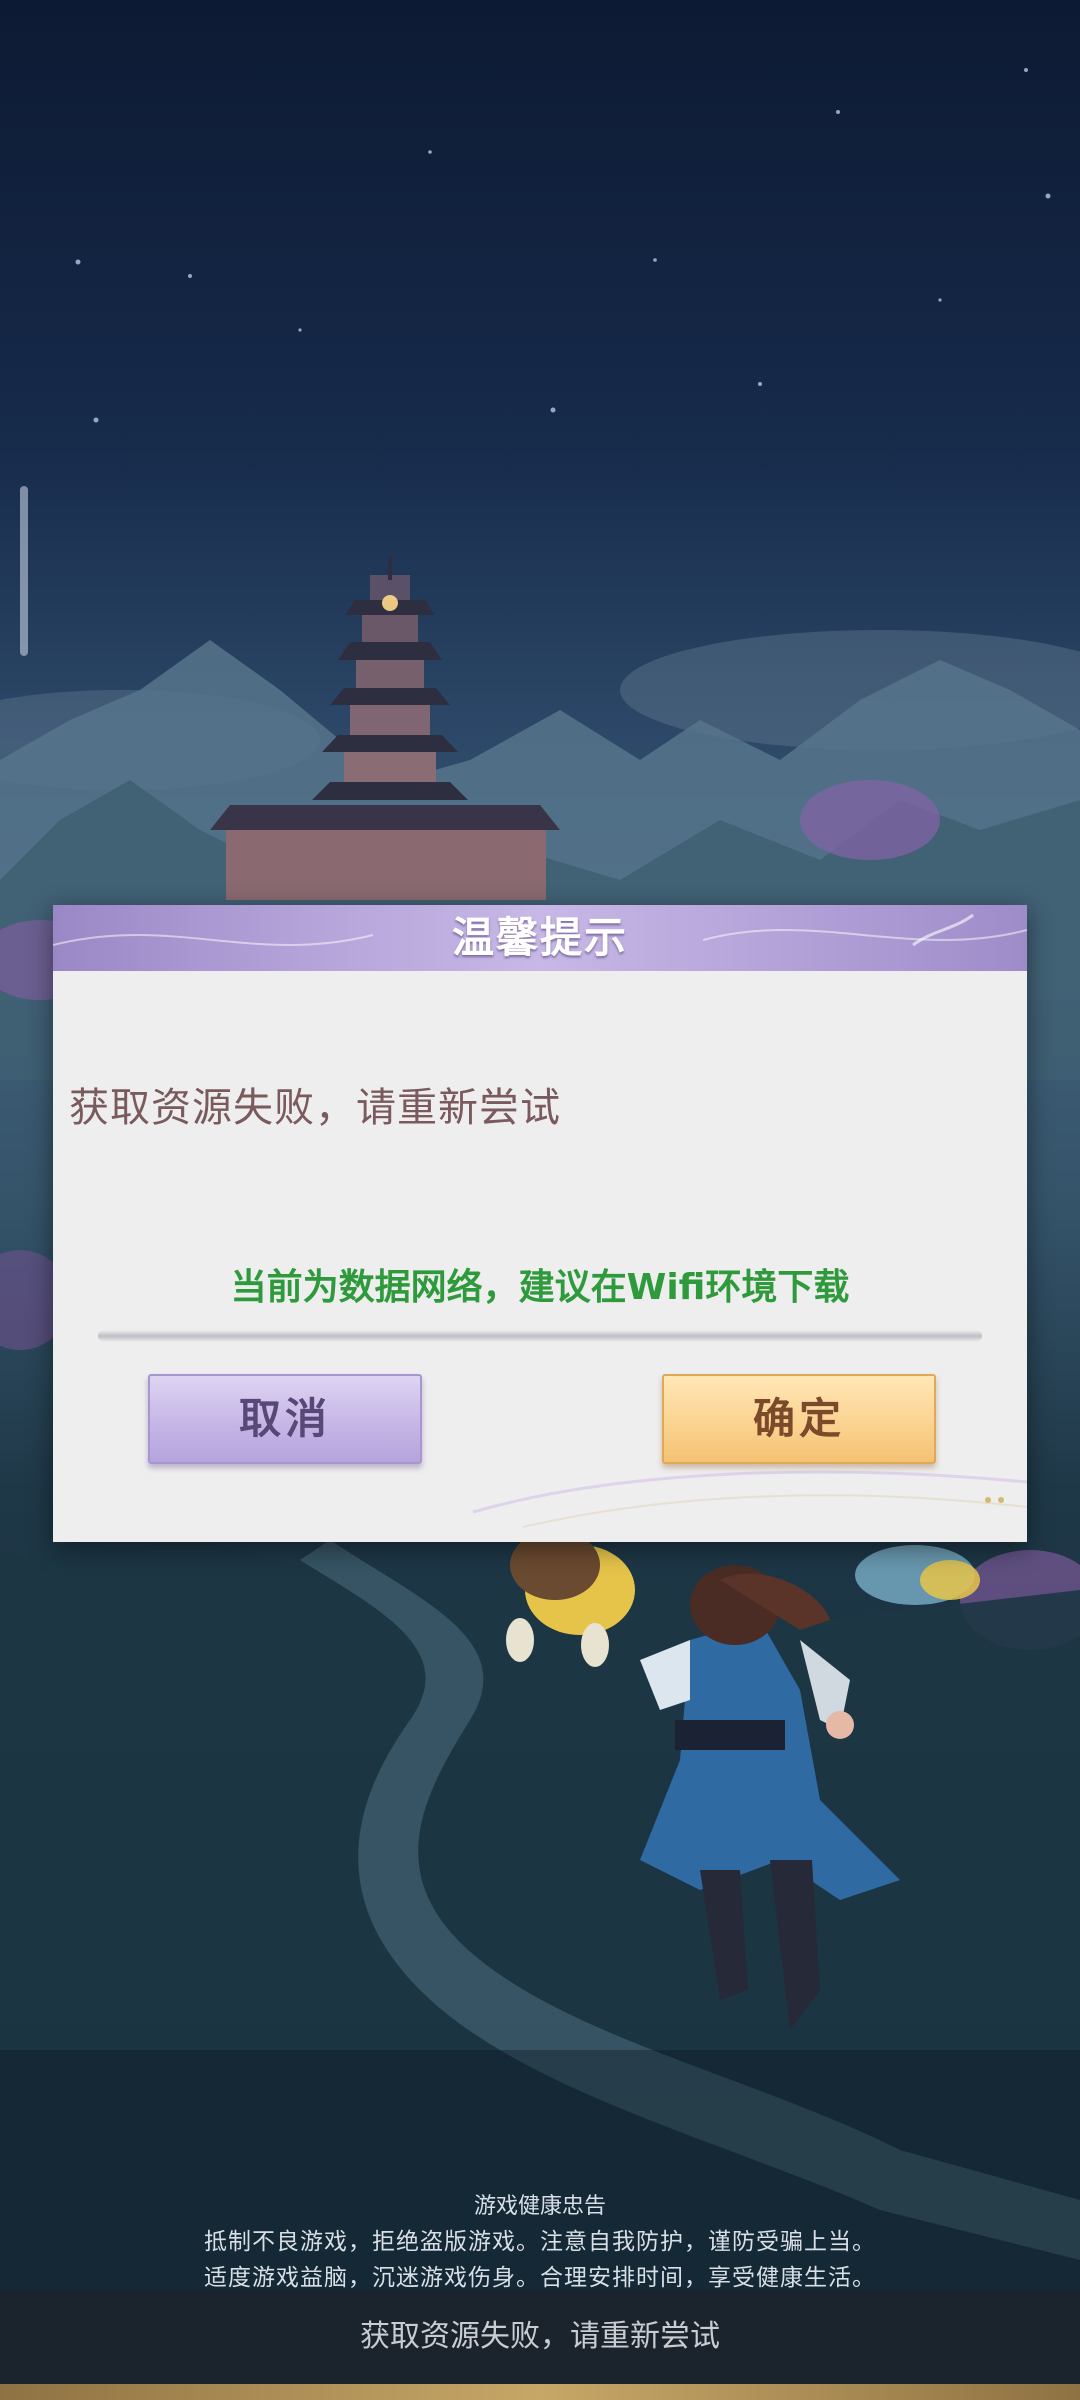  What do you see at coordinates (539, 2206) in the screenshot?
I see `health-notice-title: 游戏健康忠告` at bounding box center [539, 2206].